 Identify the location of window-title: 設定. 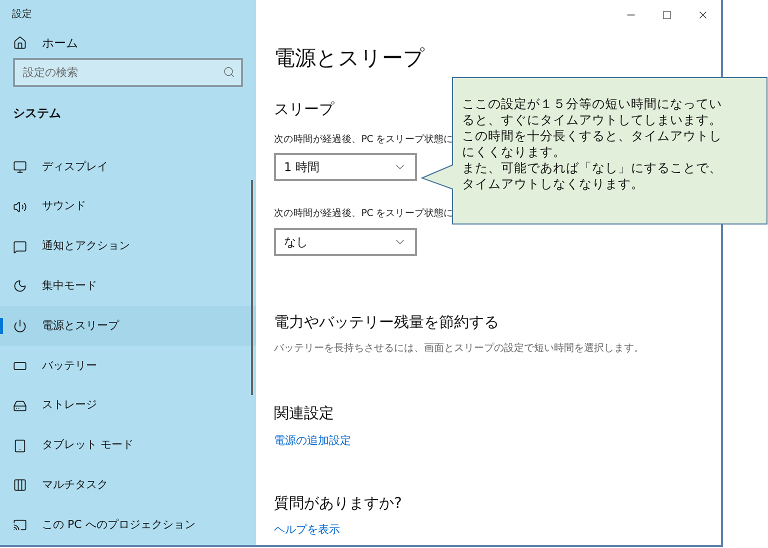
(22, 15).